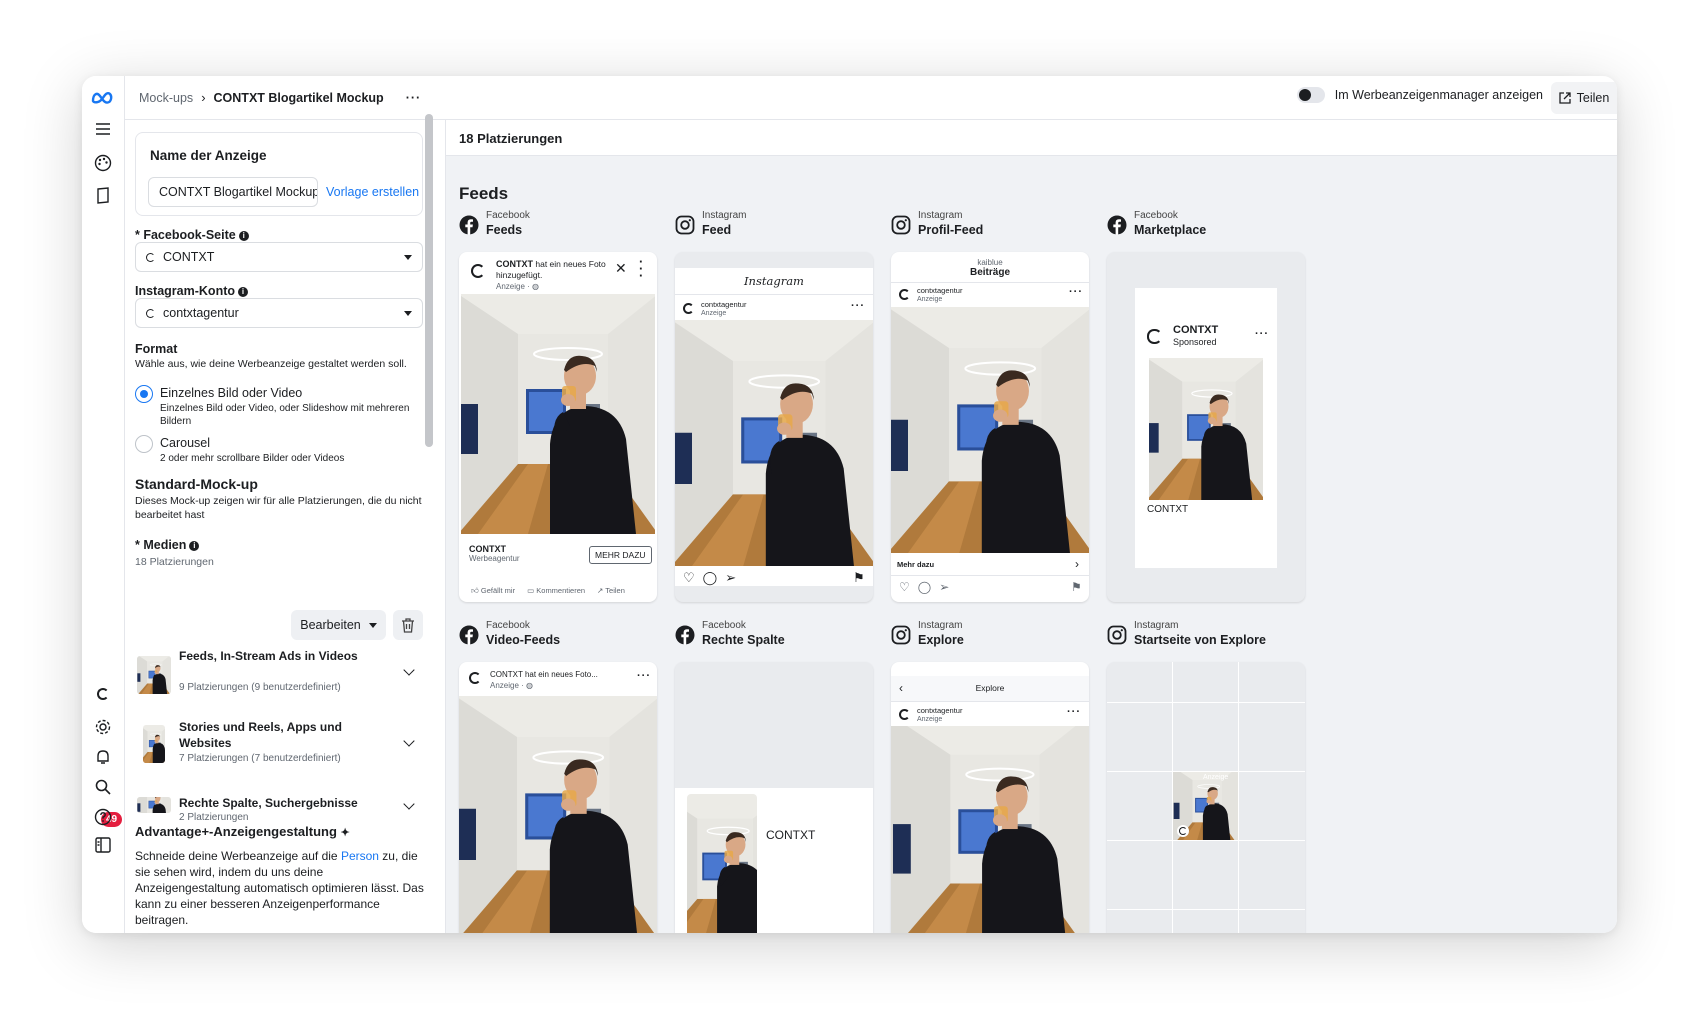 Image resolution: width=1698 pixels, height=1018 pixels. I want to click on preview-header: 18 Platzierungen, so click(1031, 138).